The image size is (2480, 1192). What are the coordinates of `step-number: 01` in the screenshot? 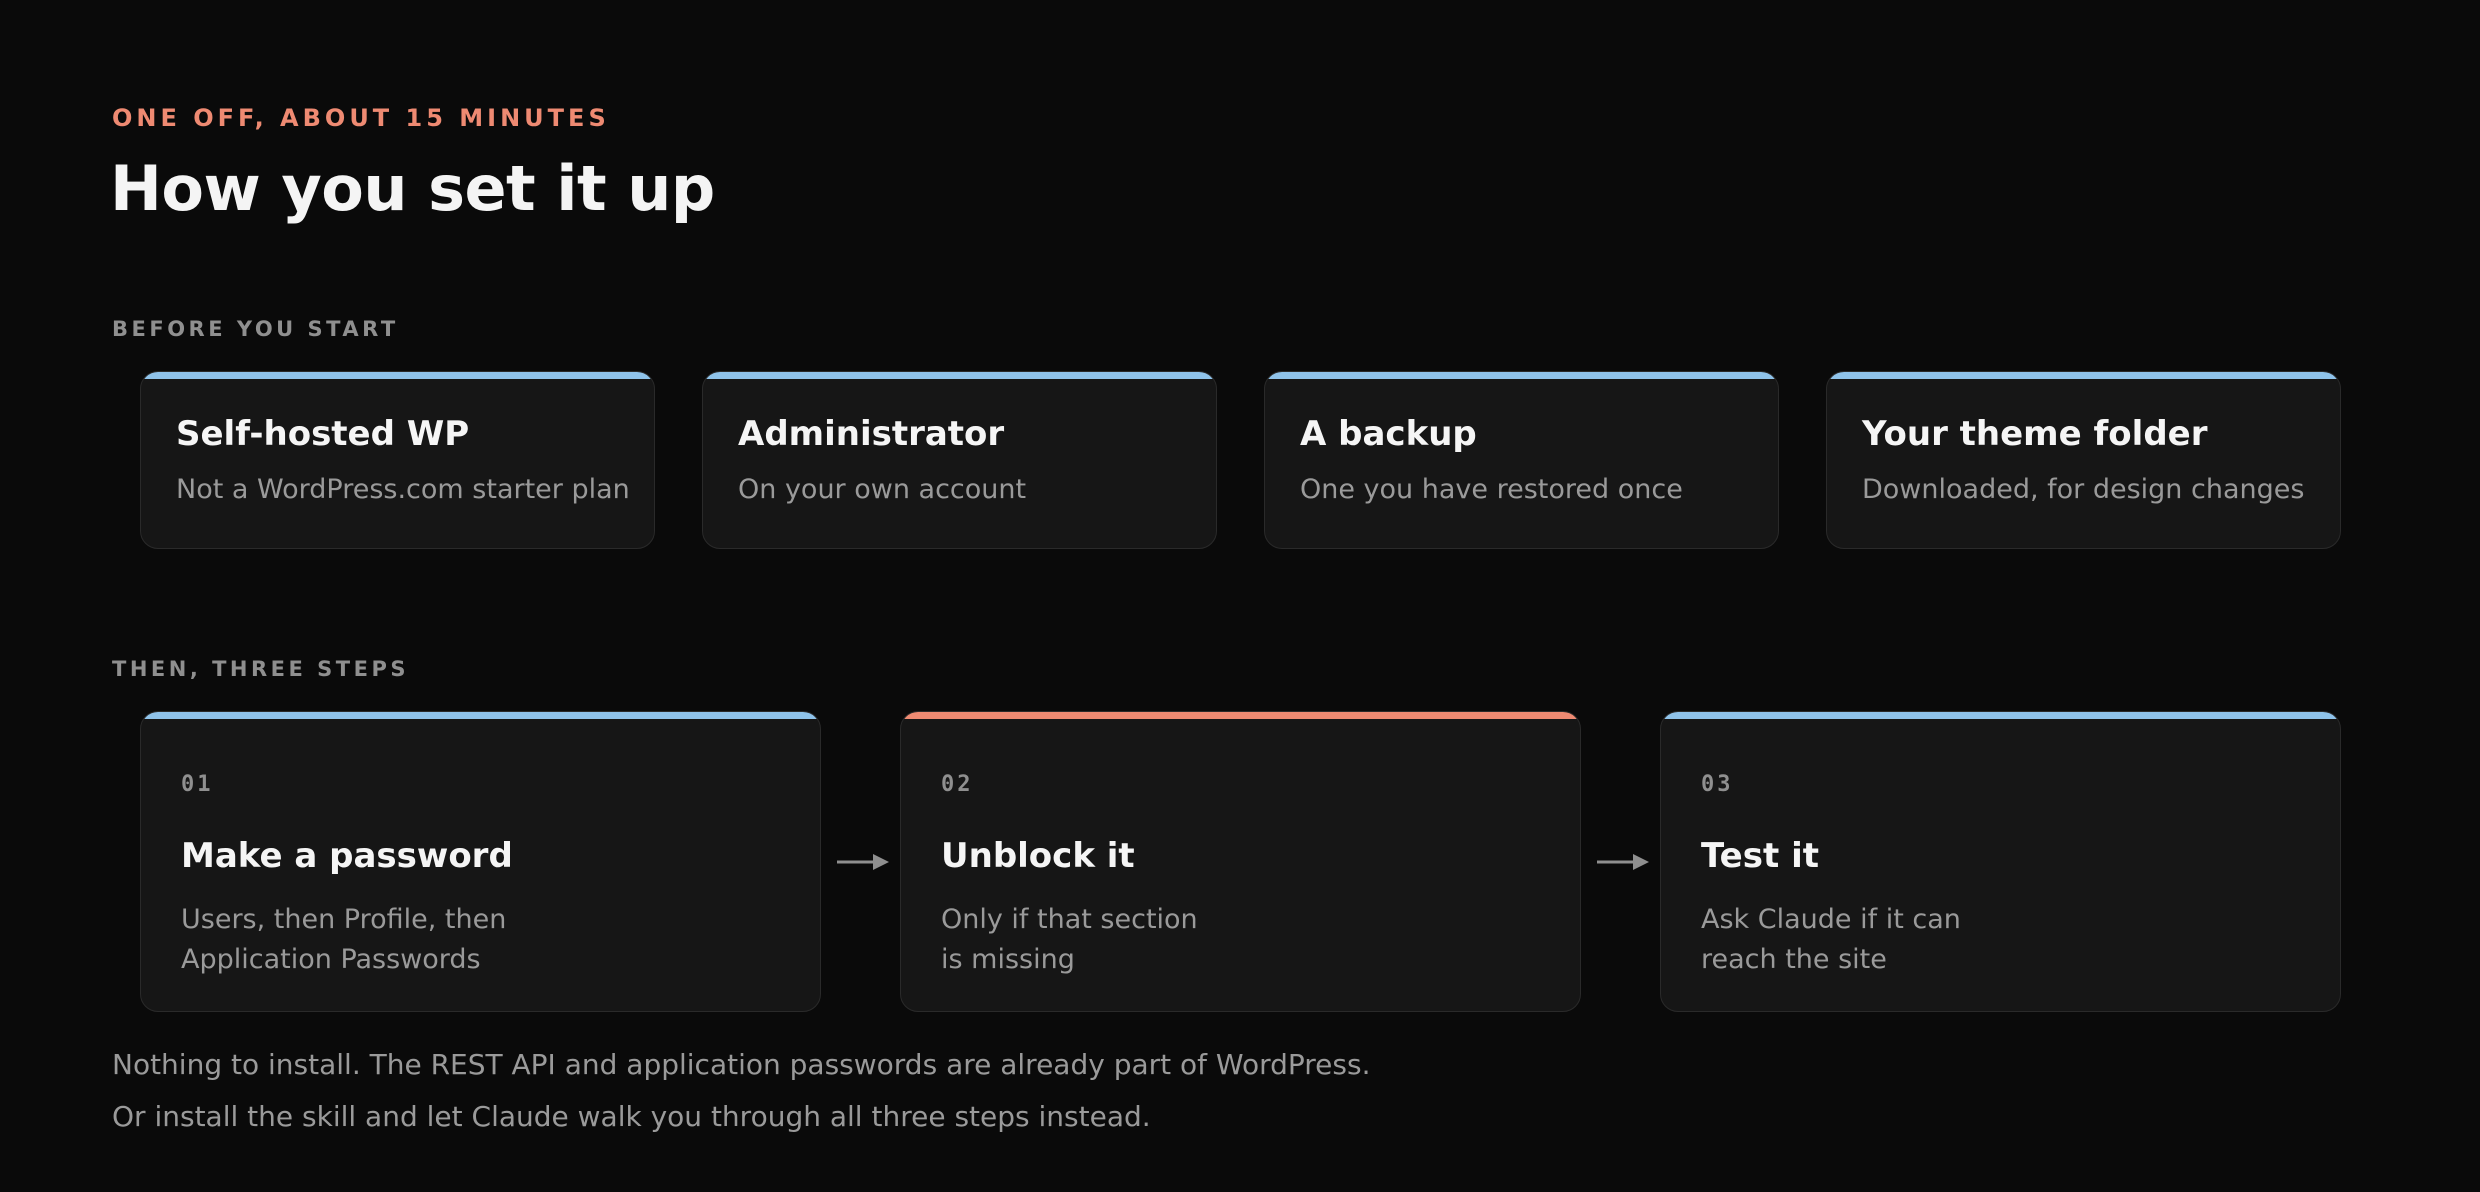 It's located at (197, 784).